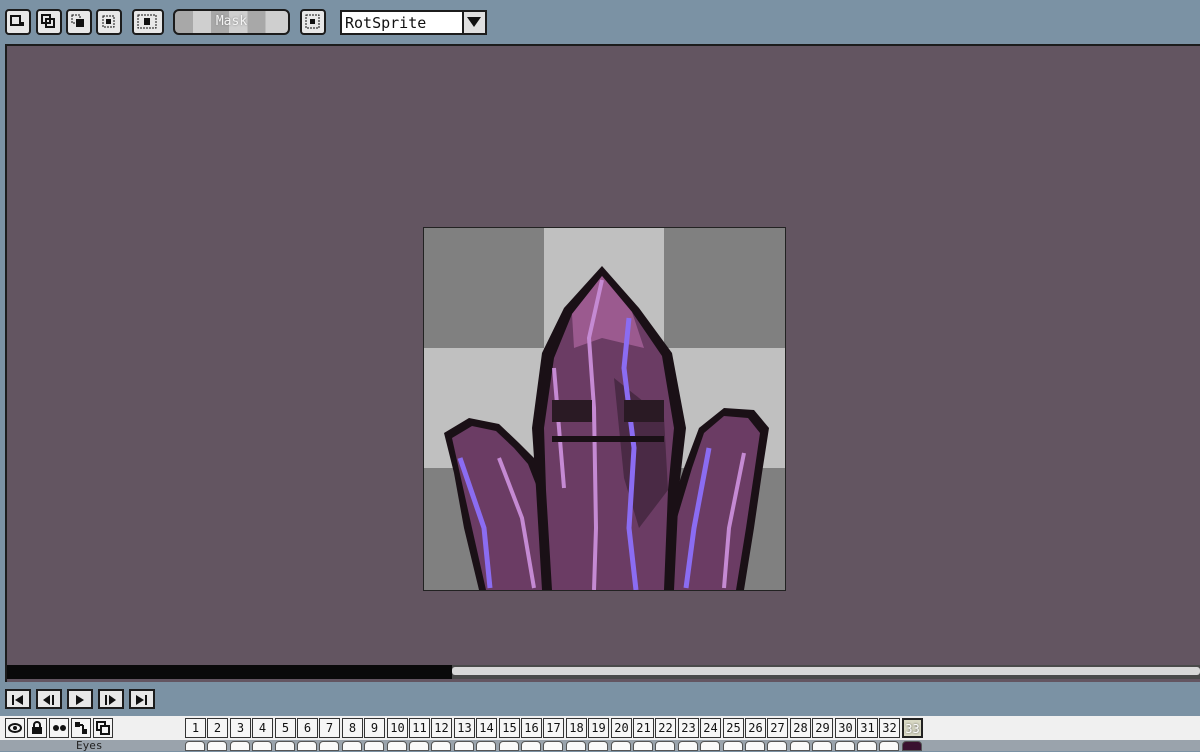 The height and width of the screenshot is (752, 1200). I want to click on next-frame-button, so click(111, 699).